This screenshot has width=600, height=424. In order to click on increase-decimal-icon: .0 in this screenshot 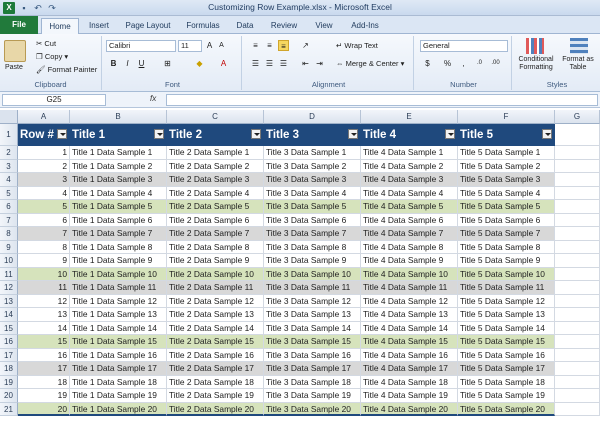, I will do `click(479, 63)`.